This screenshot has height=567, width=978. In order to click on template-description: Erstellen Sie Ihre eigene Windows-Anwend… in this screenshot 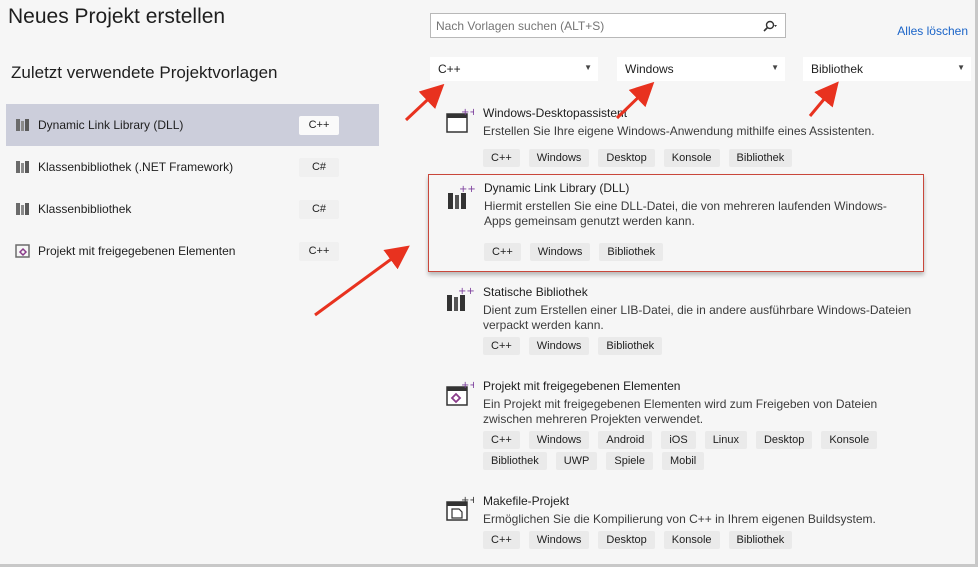, I will do `click(679, 131)`.